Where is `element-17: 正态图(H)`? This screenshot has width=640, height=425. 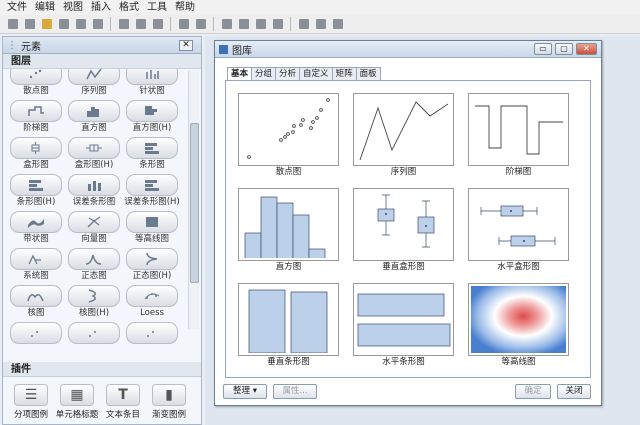 element-17: 正态图(H) is located at coordinates (152, 265).